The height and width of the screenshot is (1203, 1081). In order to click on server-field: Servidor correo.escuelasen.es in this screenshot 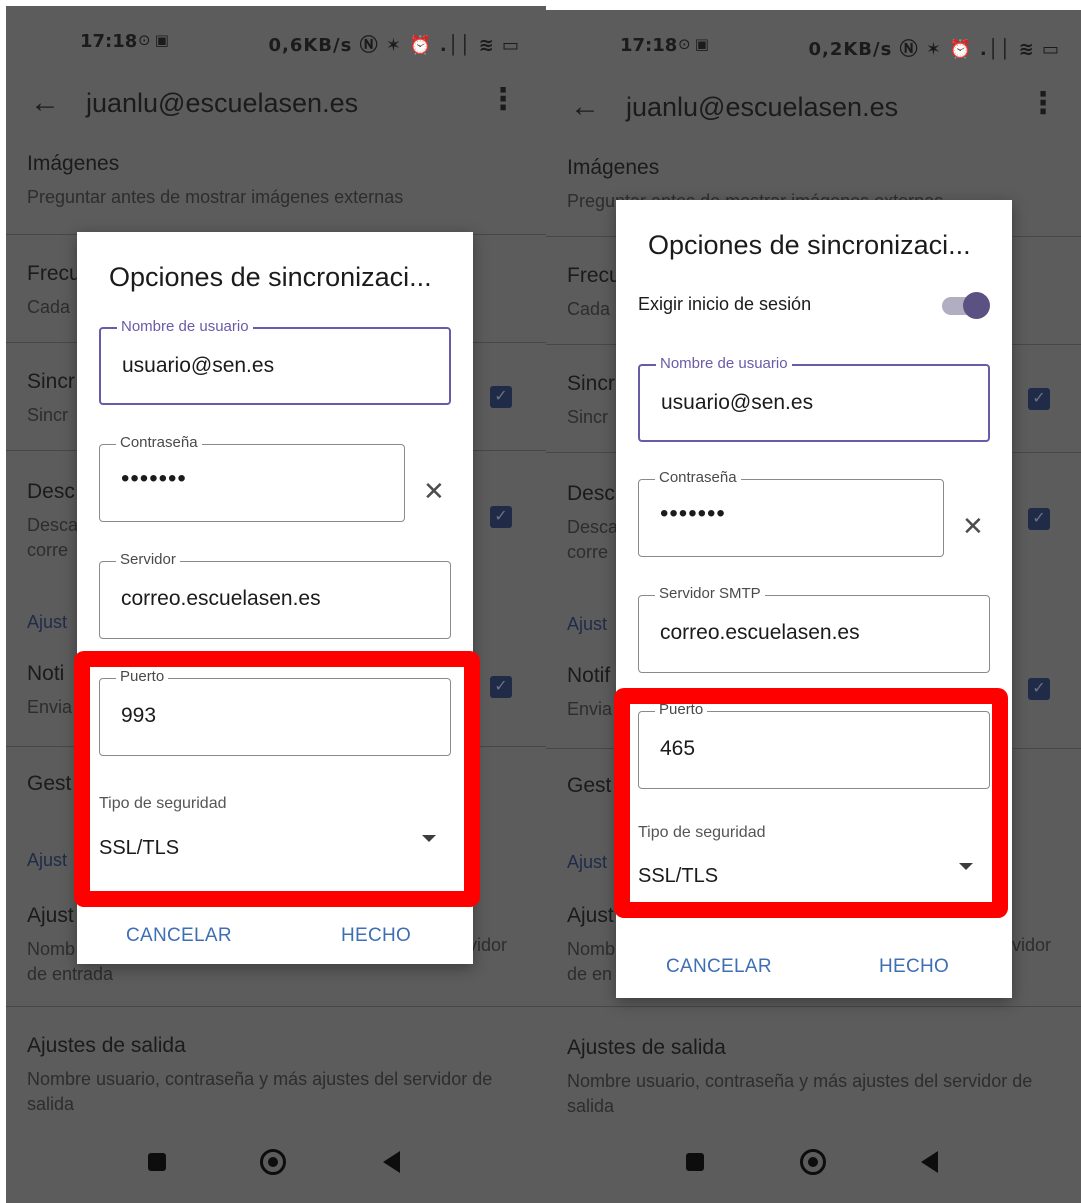, I will do `click(275, 595)`.